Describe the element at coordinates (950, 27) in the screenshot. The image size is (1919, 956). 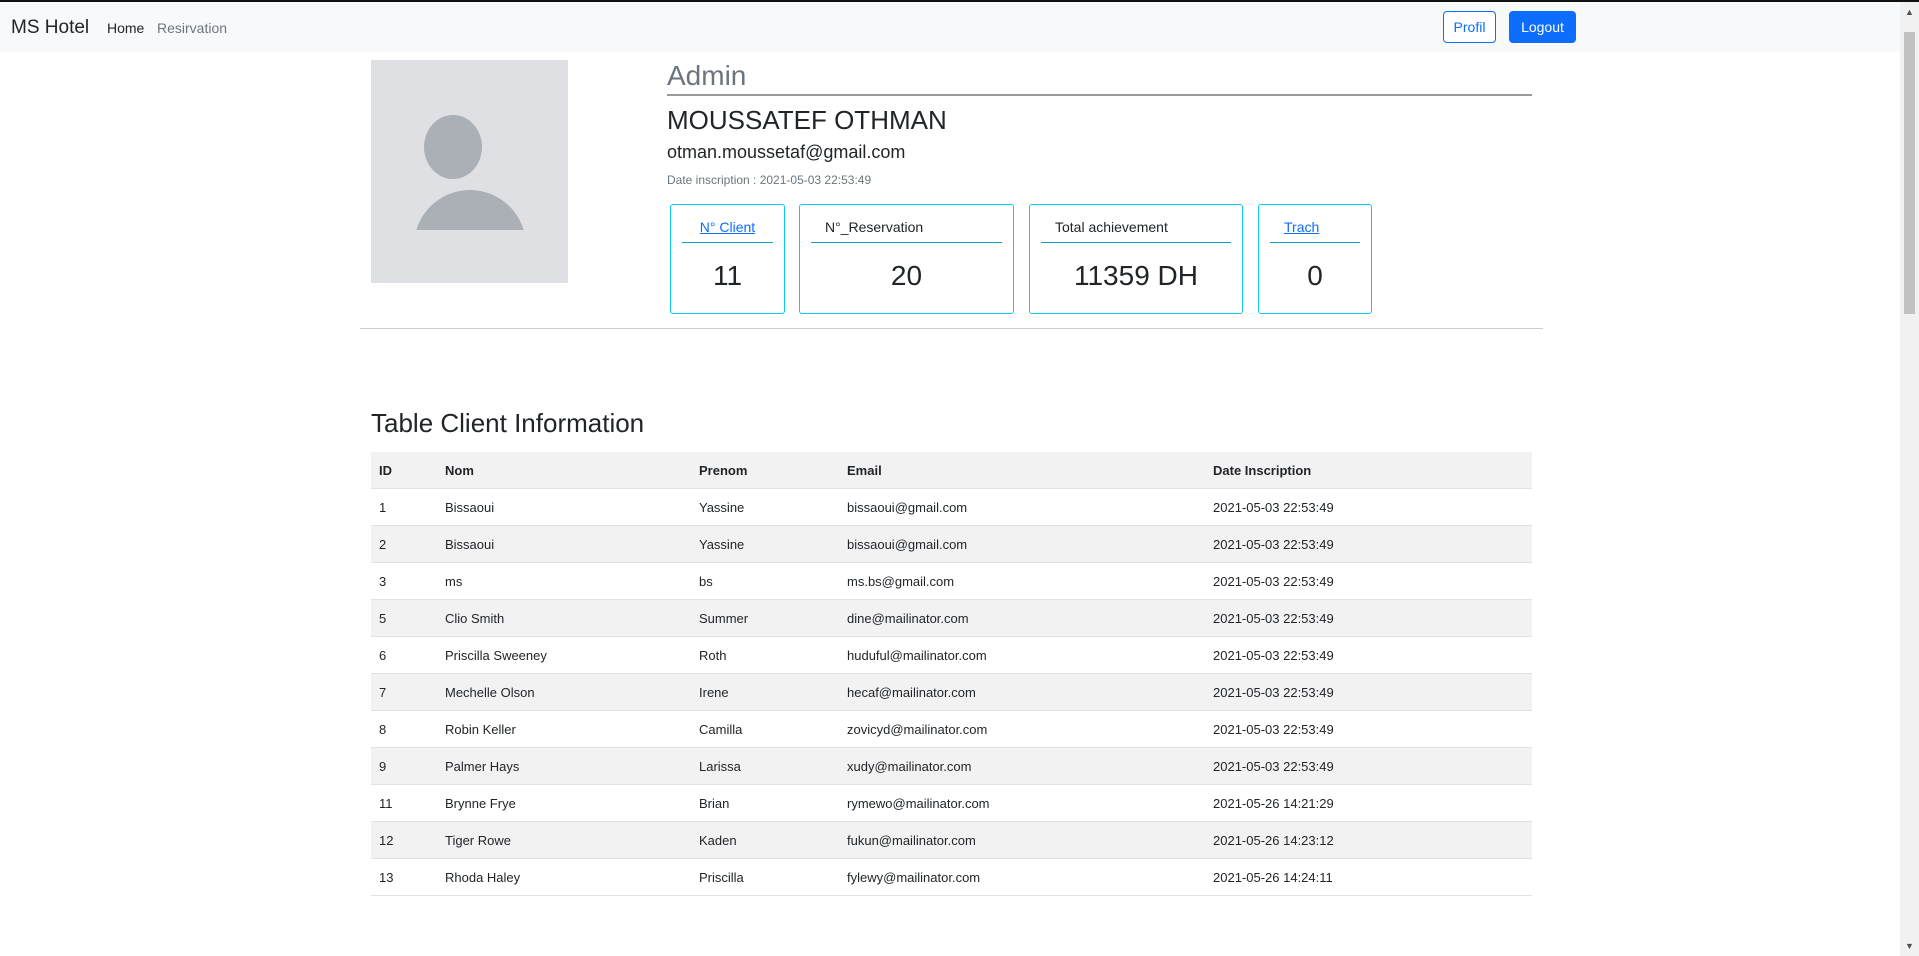
I see `navbar: MS Hotel Home Resirvation Profil Logout` at that location.